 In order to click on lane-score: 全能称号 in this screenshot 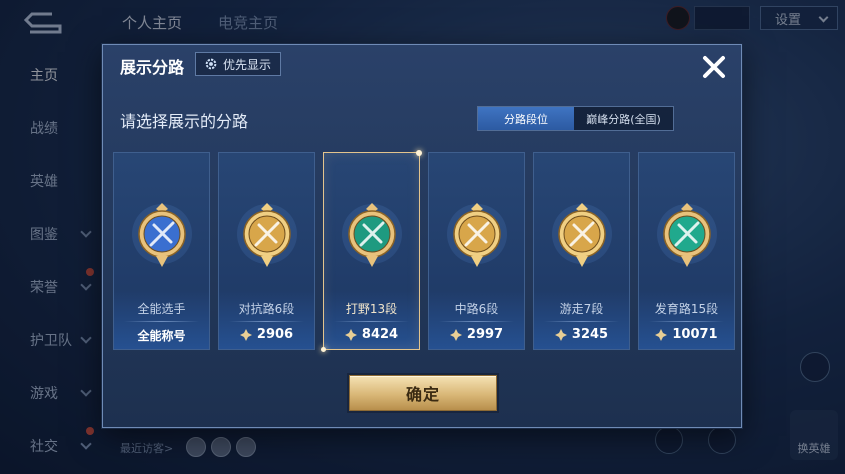, I will do `click(161, 335)`.